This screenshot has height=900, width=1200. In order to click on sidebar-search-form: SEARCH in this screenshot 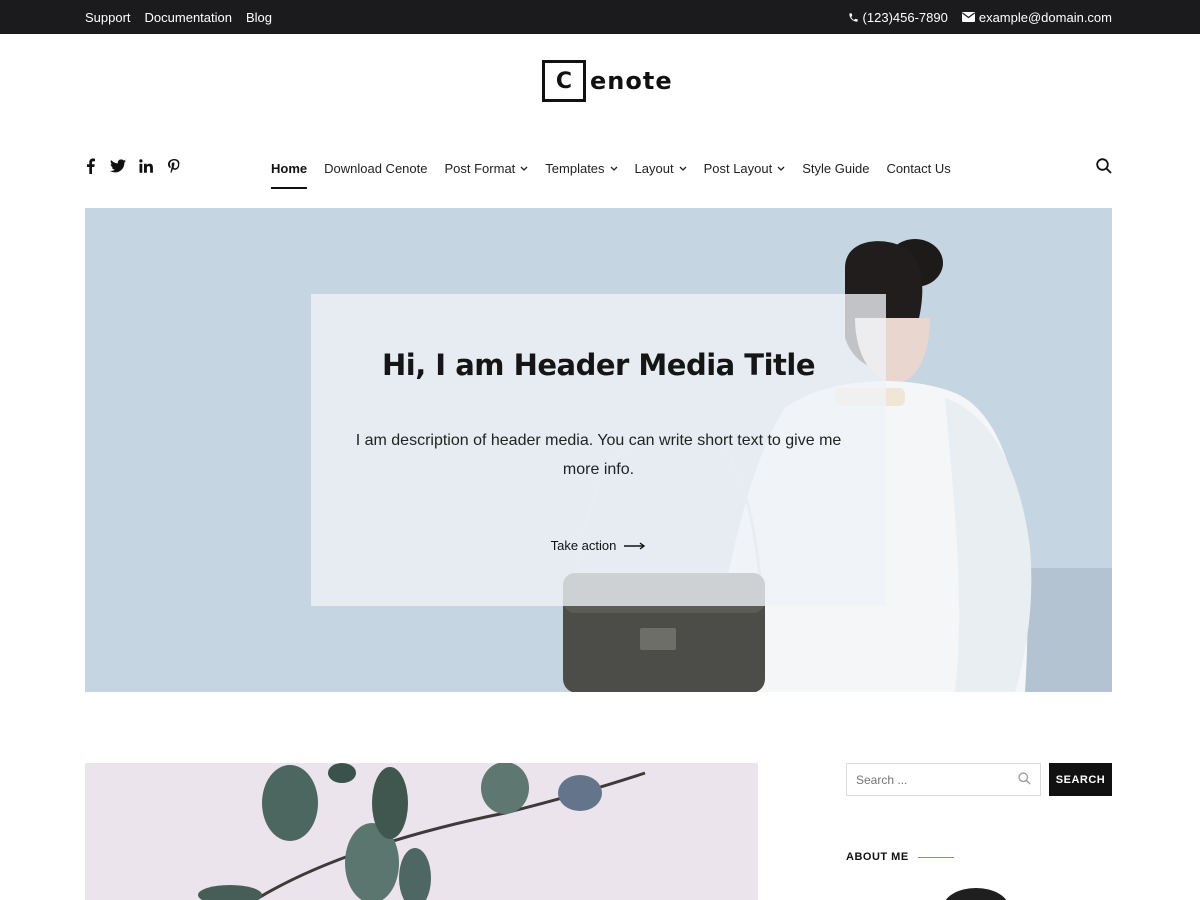, I will do `click(979, 779)`.